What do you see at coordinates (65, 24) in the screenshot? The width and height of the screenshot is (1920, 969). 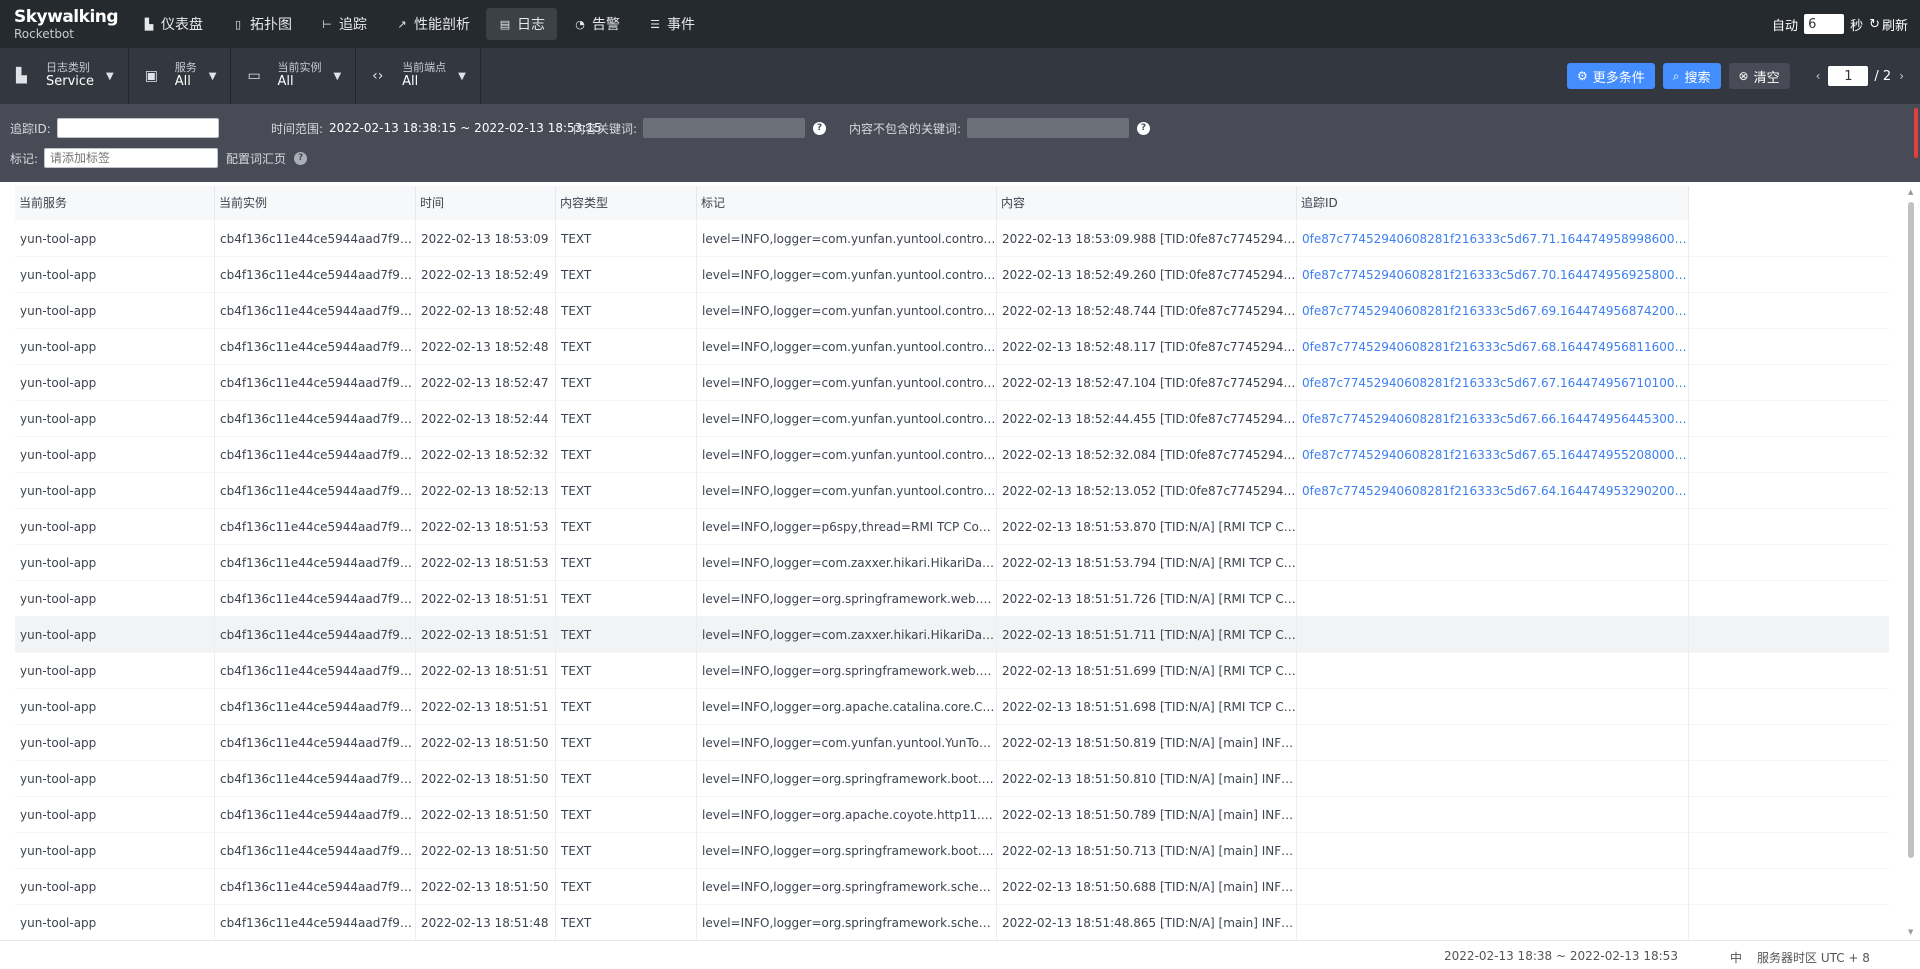 I see `logo: Skywalking Rocketbot` at bounding box center [65, 24].